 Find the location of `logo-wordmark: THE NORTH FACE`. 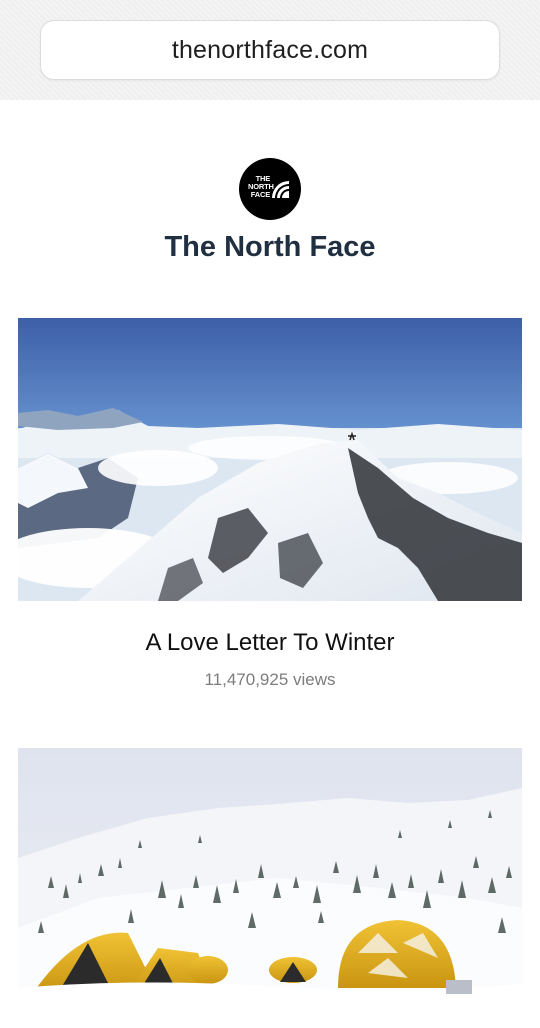

logo-wordmark: THE NORTH FACE is located at coordinates (261, 186).